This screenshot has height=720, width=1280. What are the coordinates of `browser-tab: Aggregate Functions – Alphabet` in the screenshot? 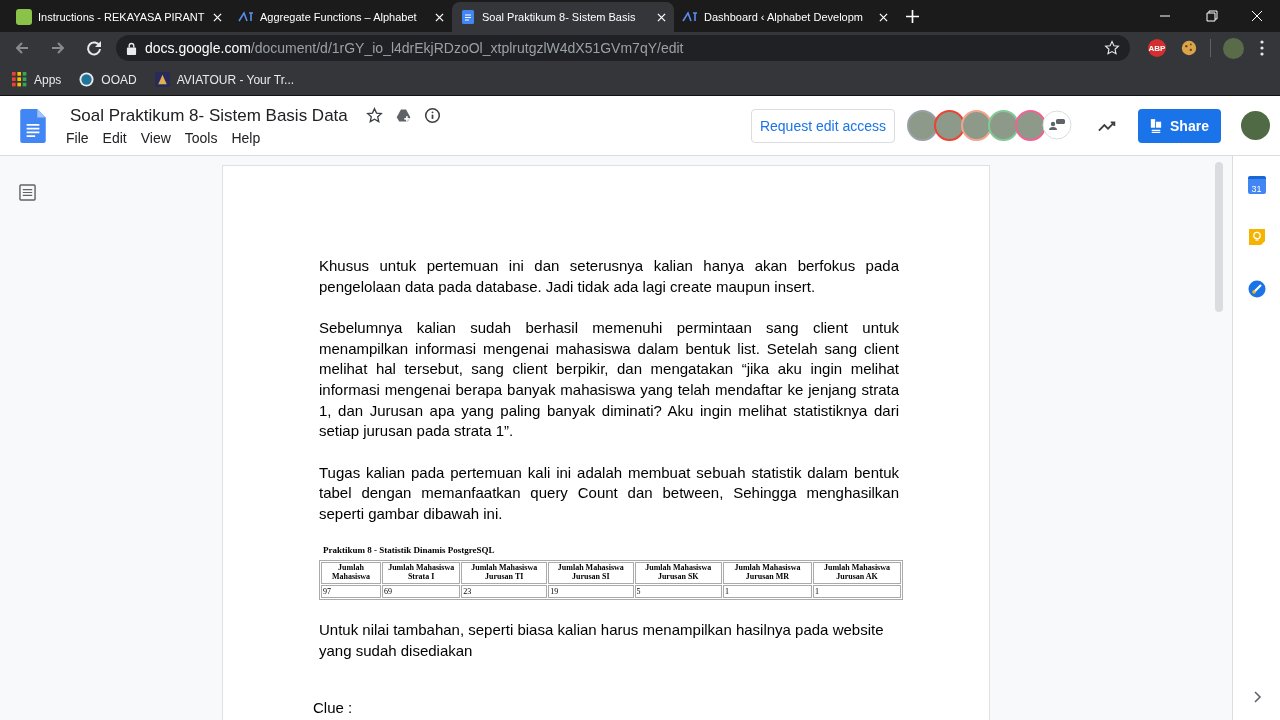 It's located at (341, 17).